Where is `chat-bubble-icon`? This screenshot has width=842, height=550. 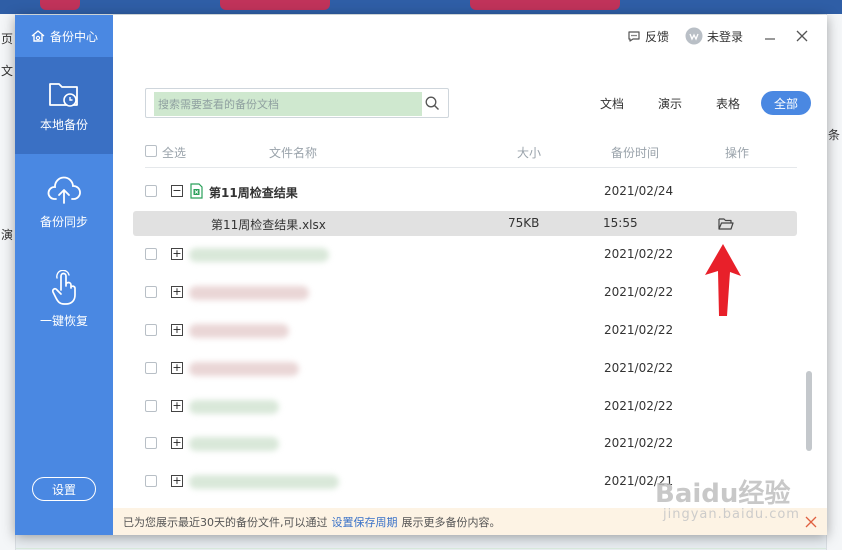 chat-bubble-icon is located at coordinates (634, 36).